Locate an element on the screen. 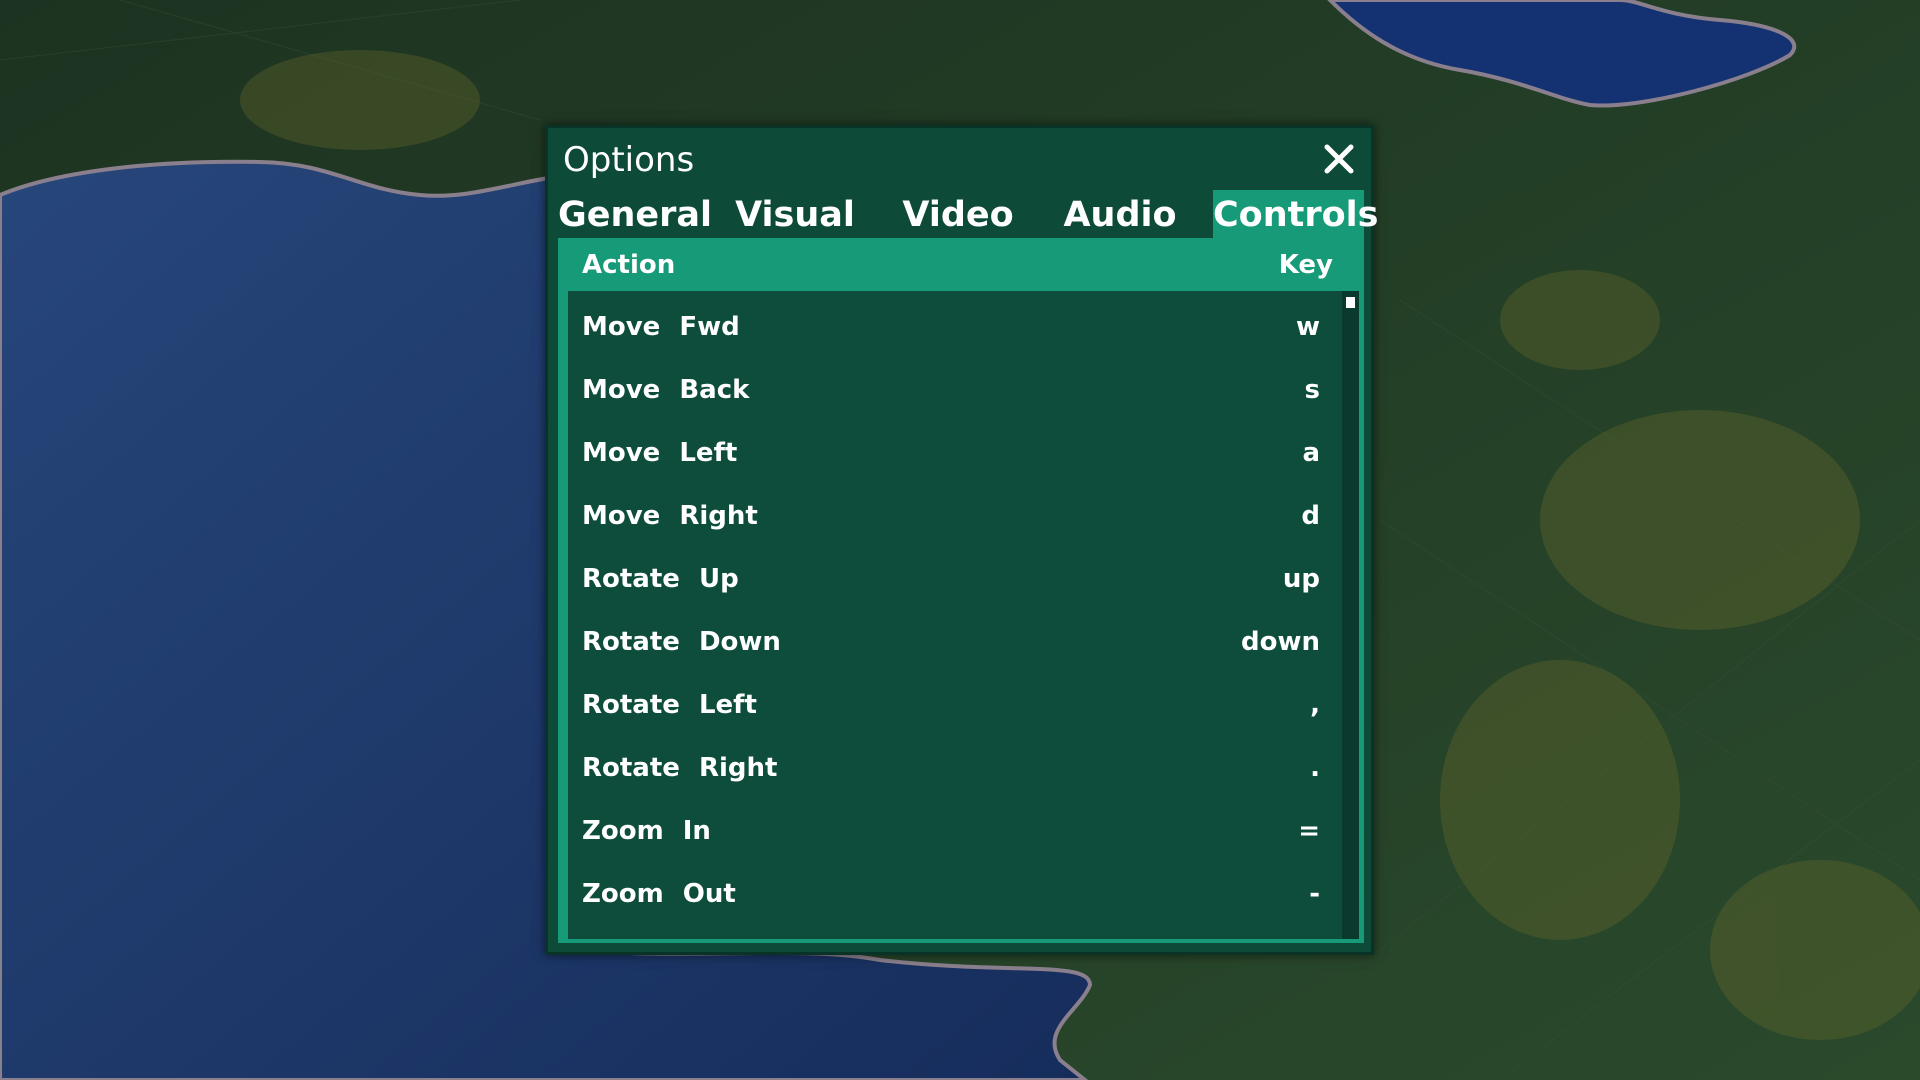 This screenshot has width=1920, height=1080. header-key: Key is located at coordinates (1305, 265).